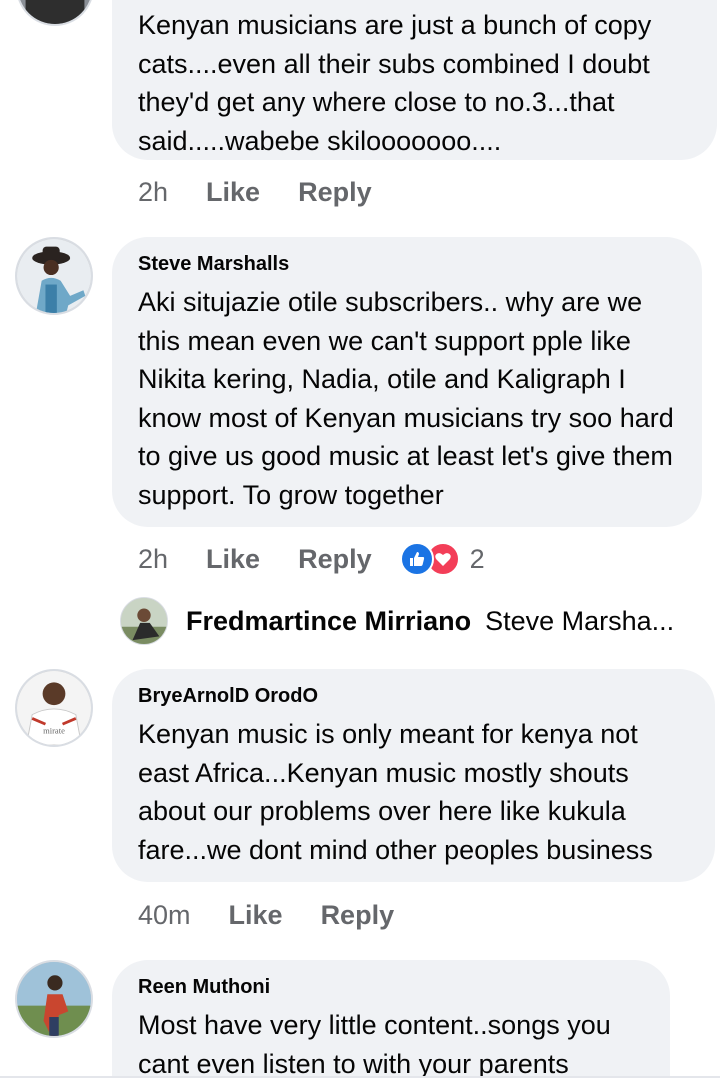 The width and height of the screenshot is (720, 1078). I want to click on comment-author: Reen Muthoni, so click(391, 987).